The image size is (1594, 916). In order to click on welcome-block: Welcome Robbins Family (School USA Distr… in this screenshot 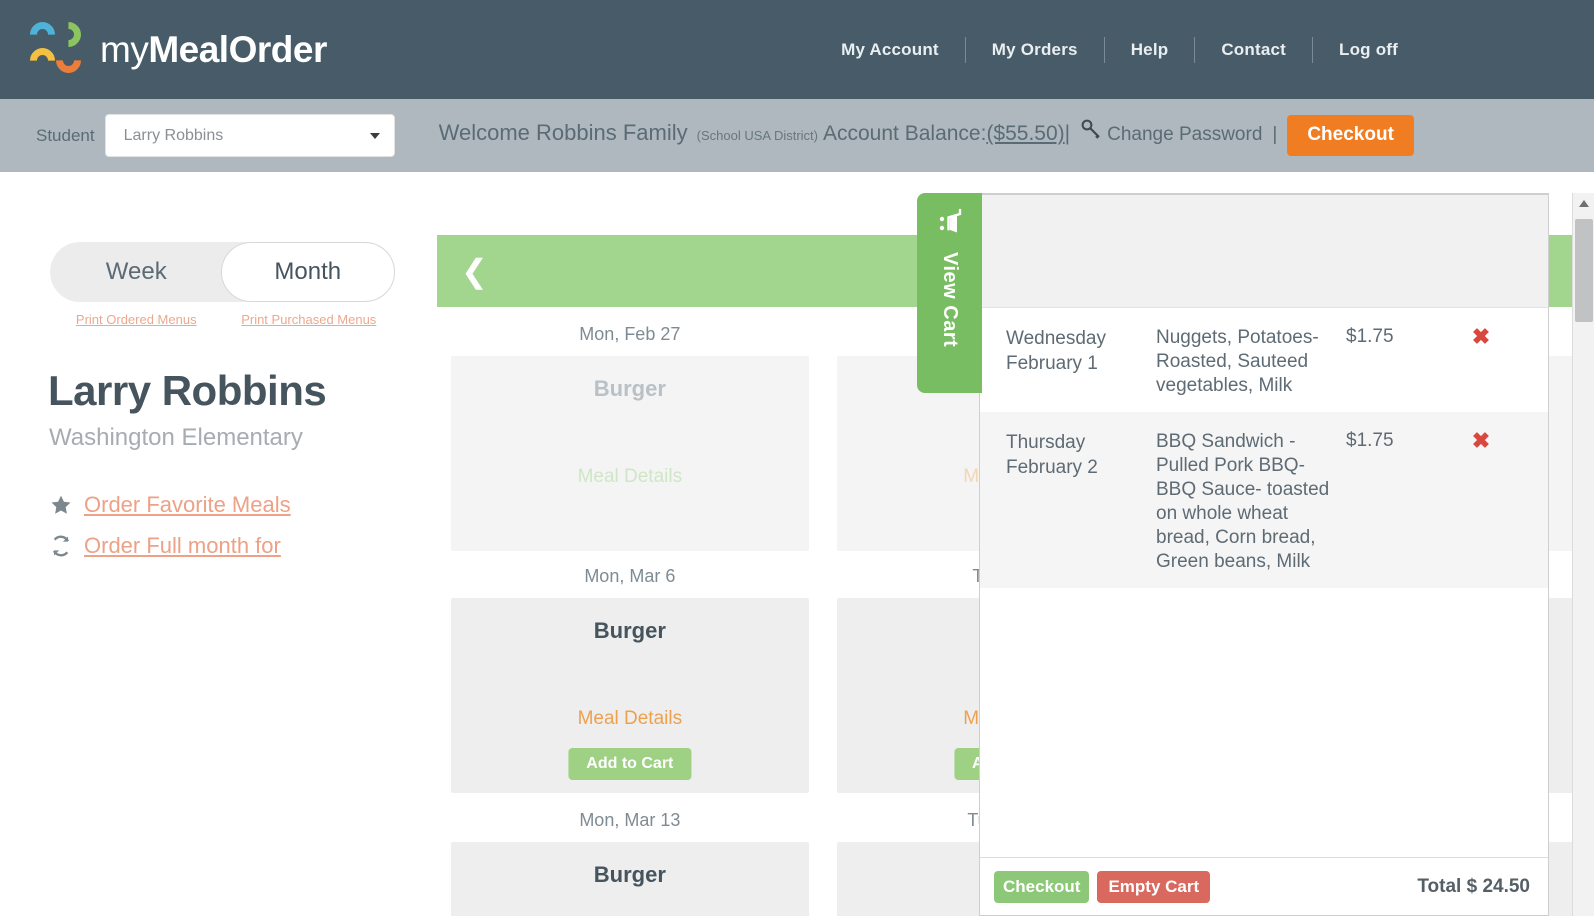, I will do `click(926, 135)`.